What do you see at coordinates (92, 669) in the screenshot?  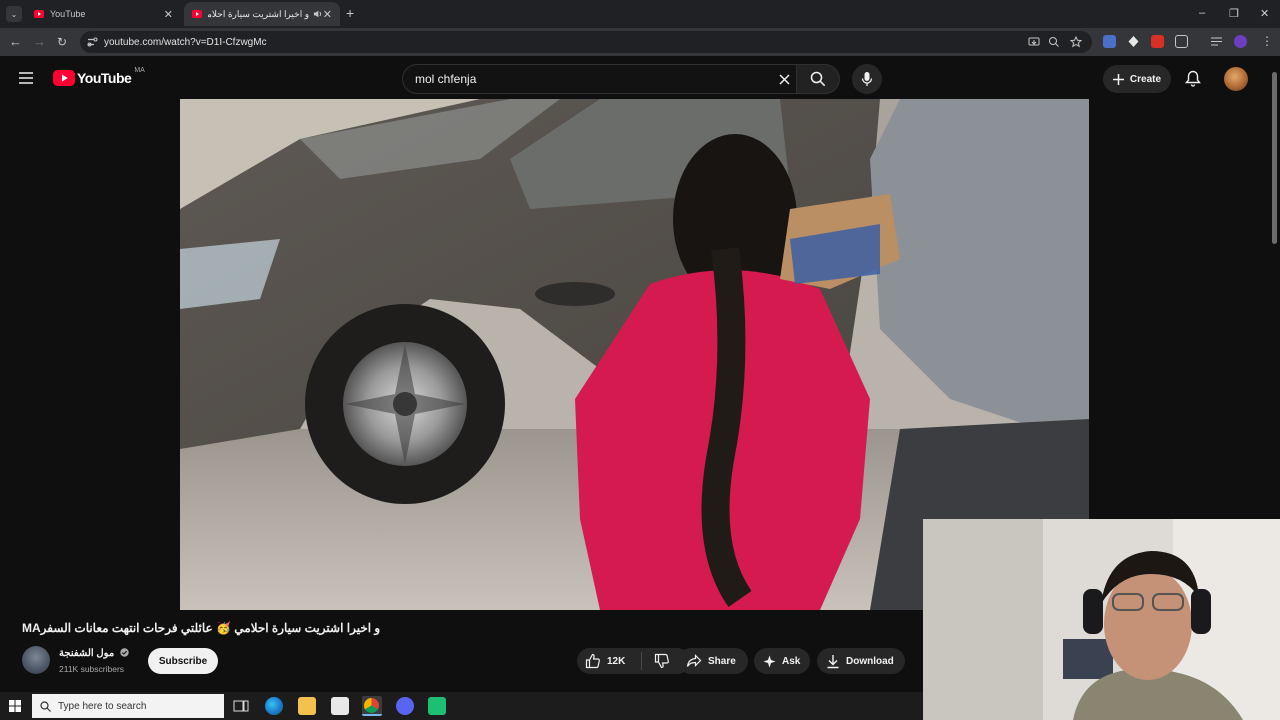 I see `subscriber-count: 211K subscribers` at bounding box center [92, 669].